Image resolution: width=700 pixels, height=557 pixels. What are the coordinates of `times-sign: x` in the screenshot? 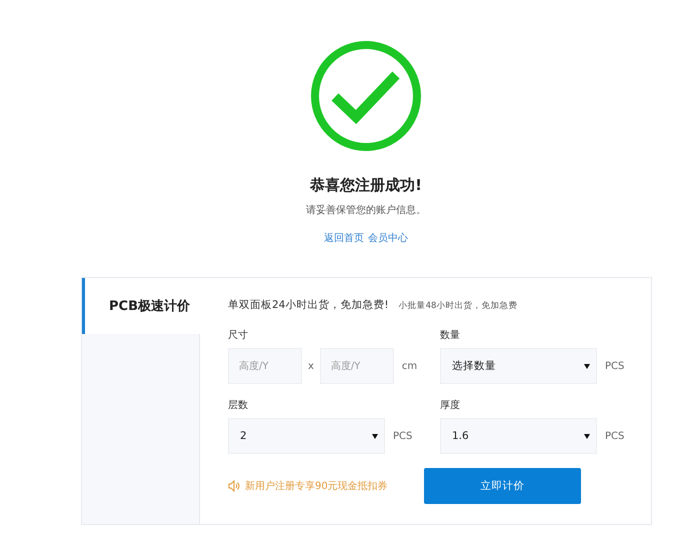 It's located at (311, 366).